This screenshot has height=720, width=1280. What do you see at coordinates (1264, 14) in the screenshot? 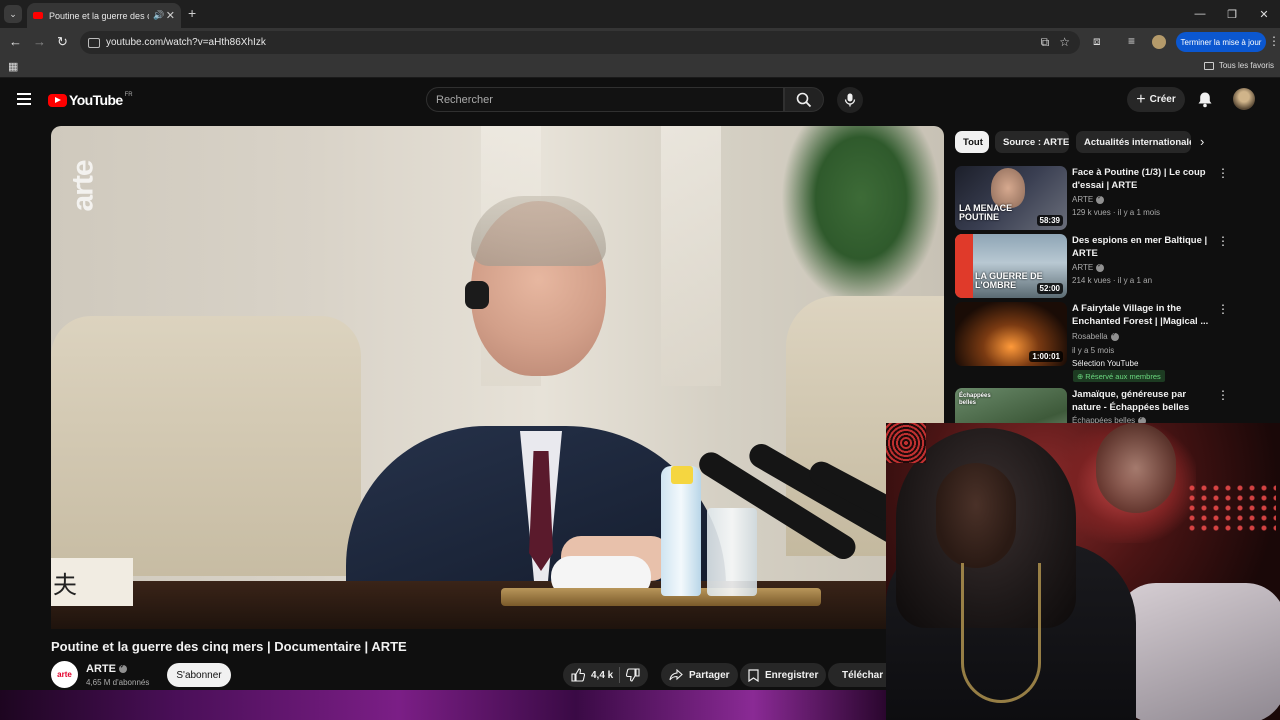
I see `window-close-icon: ✕` at bounding box center [1264, 14].